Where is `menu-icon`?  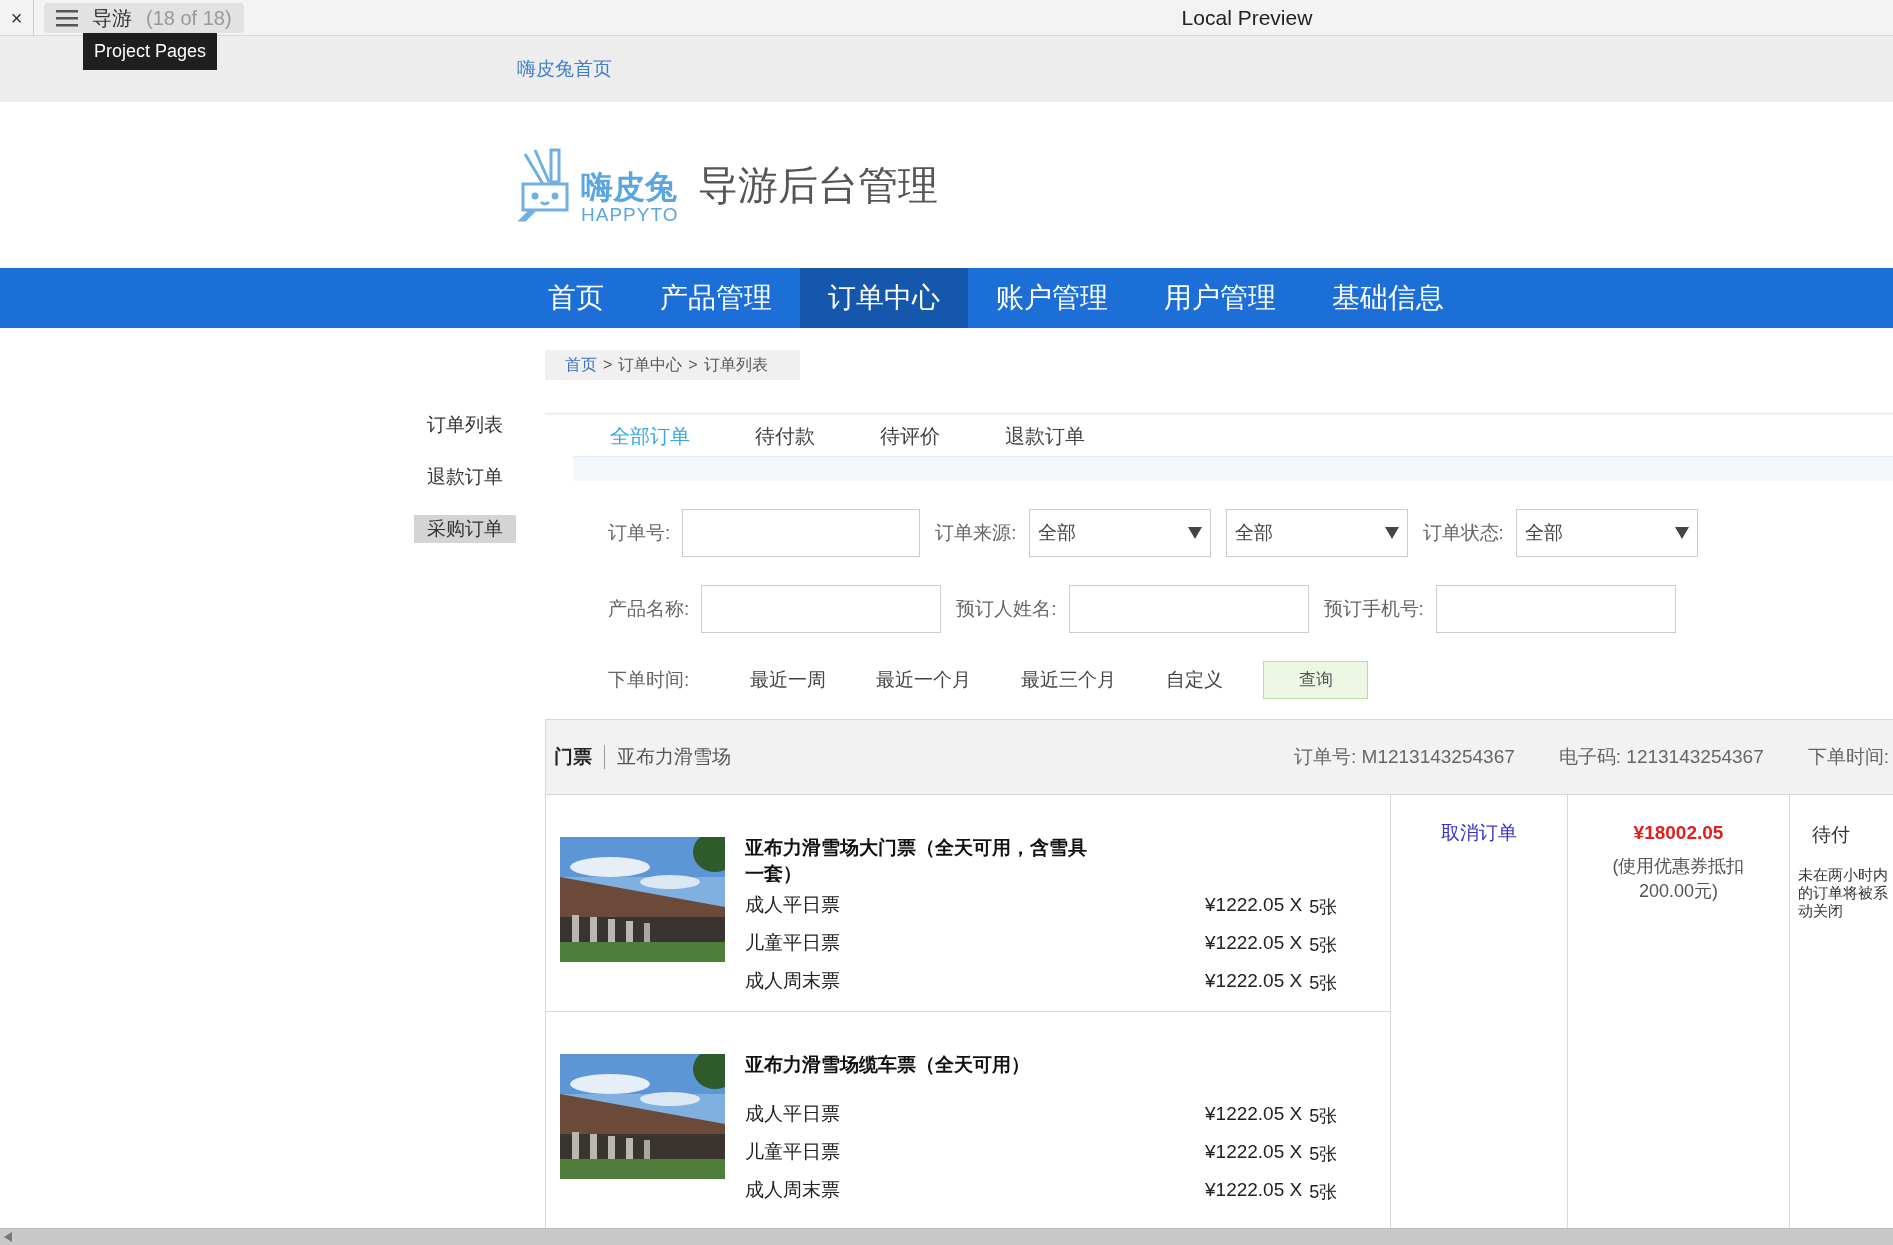
menu-icon is located at coordinates (67, 17).